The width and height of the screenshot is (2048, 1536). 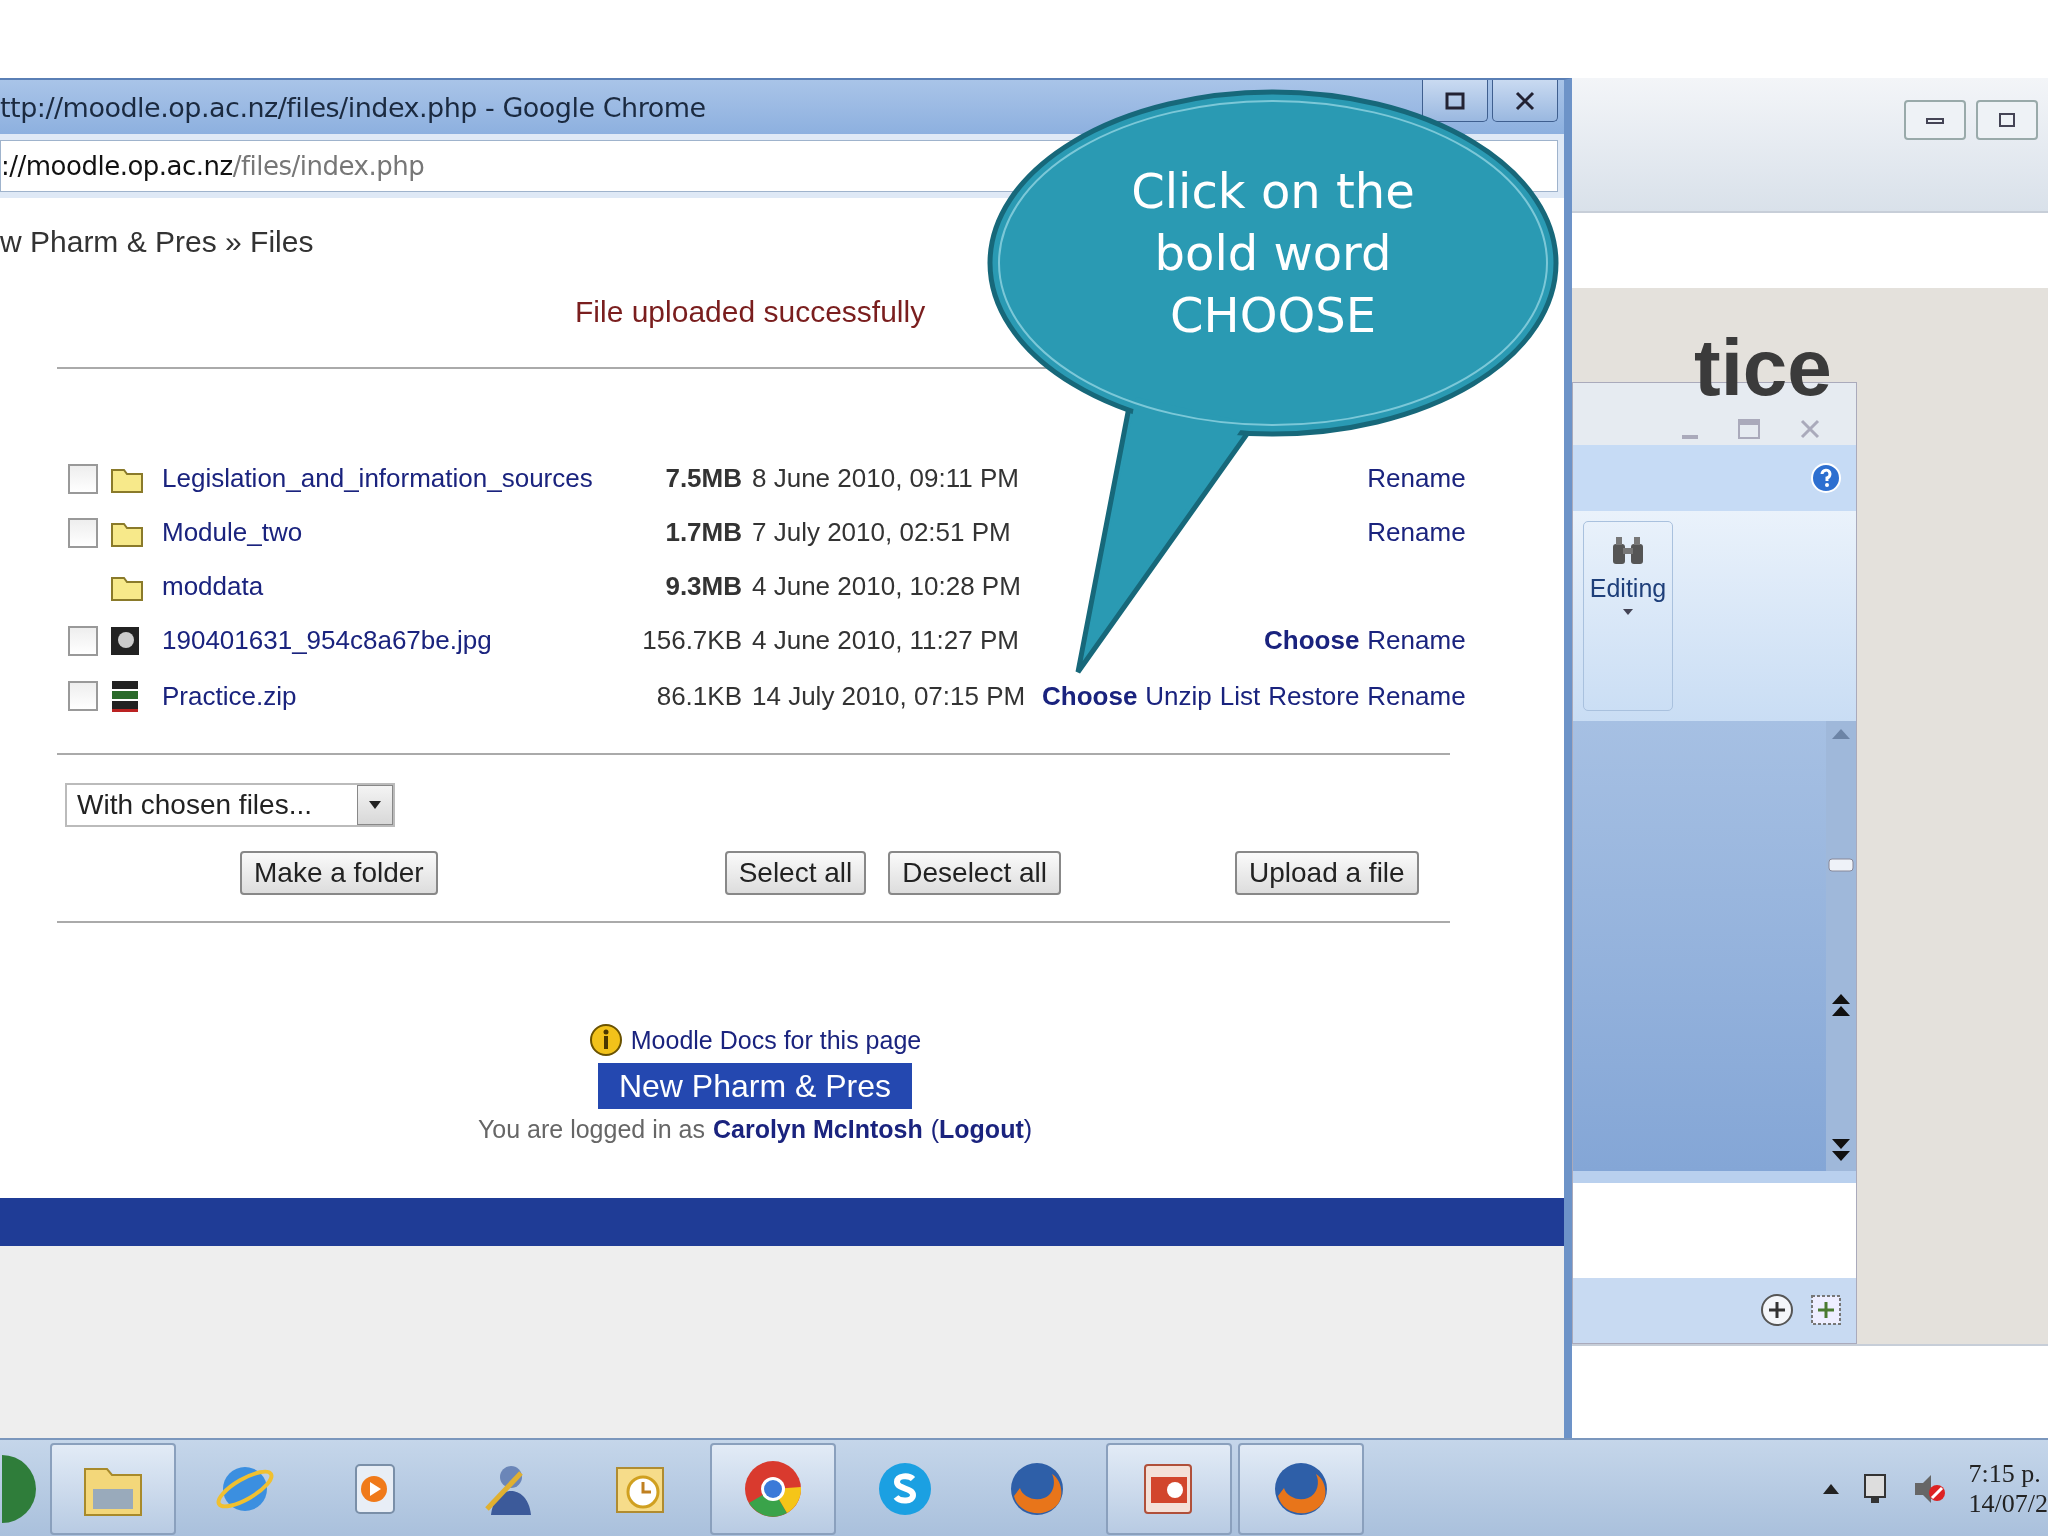 I want to click on minimize-button, so click(x=1935, y=120).